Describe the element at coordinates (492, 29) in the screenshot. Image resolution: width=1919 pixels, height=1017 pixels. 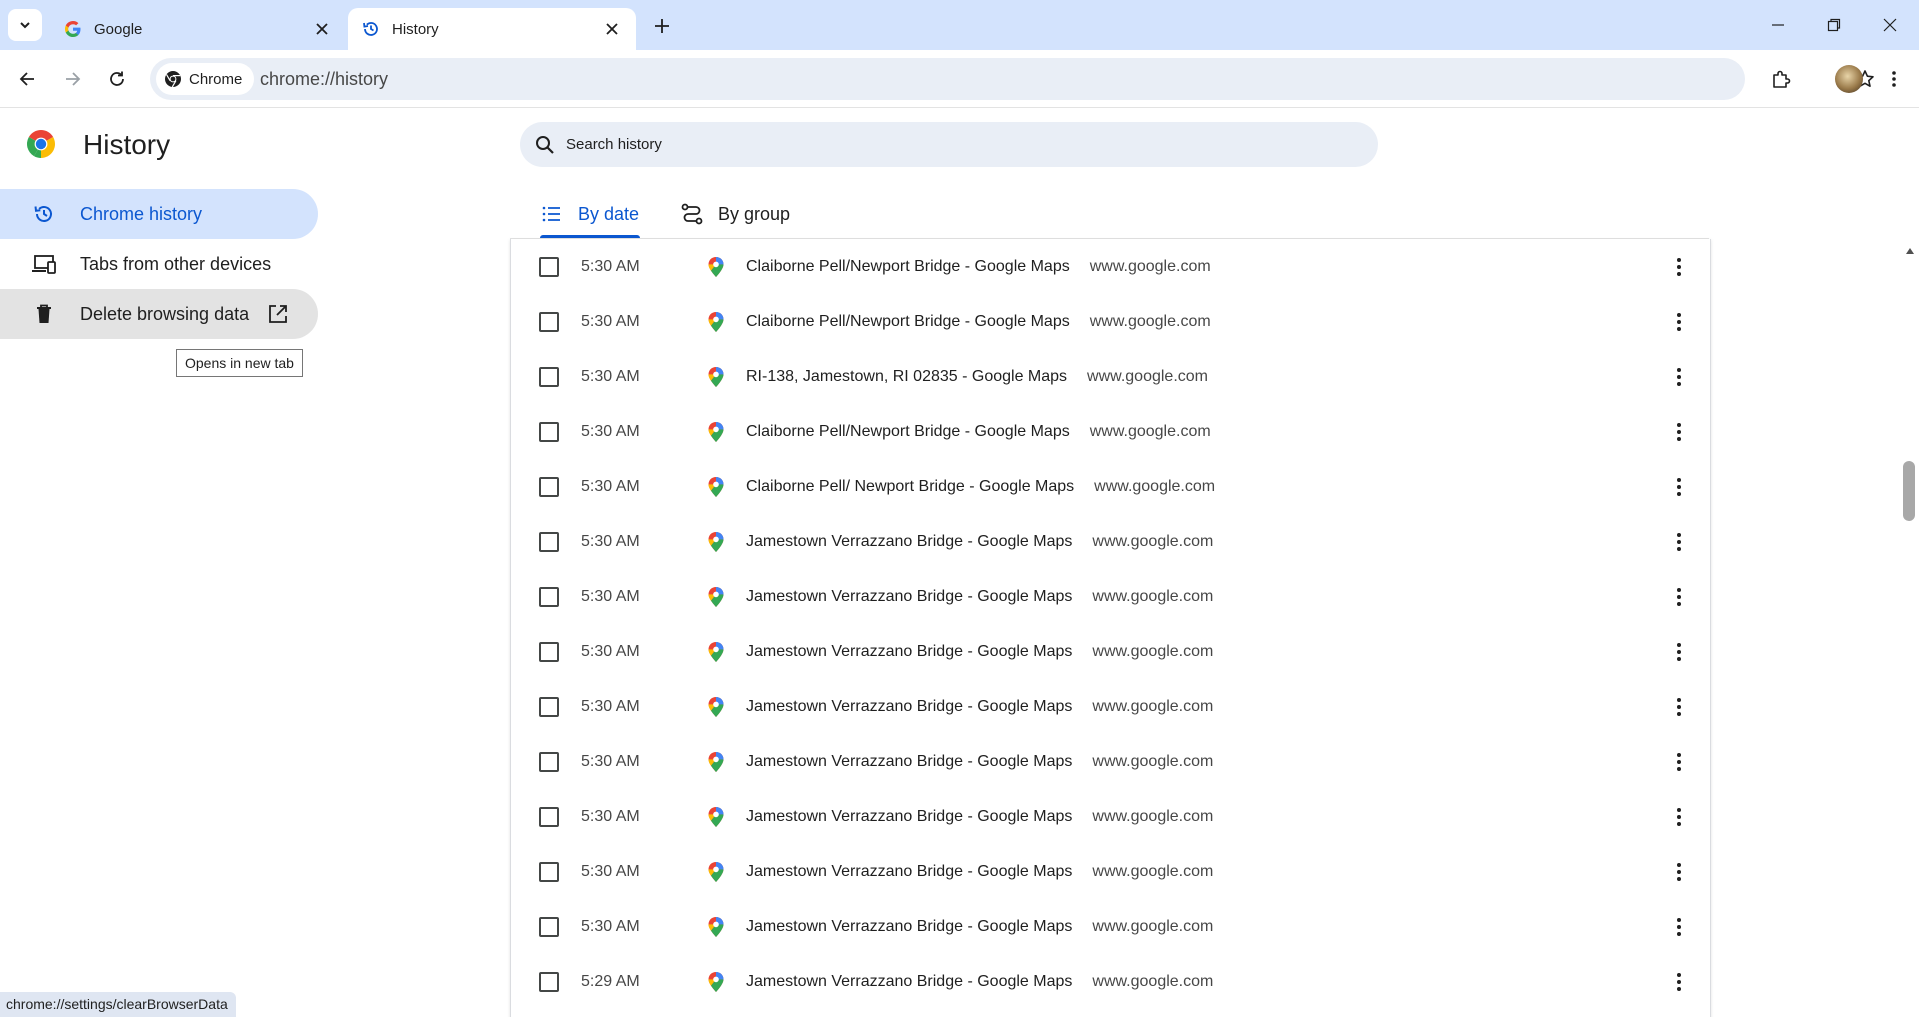
I see `tab-history: History` at that location.